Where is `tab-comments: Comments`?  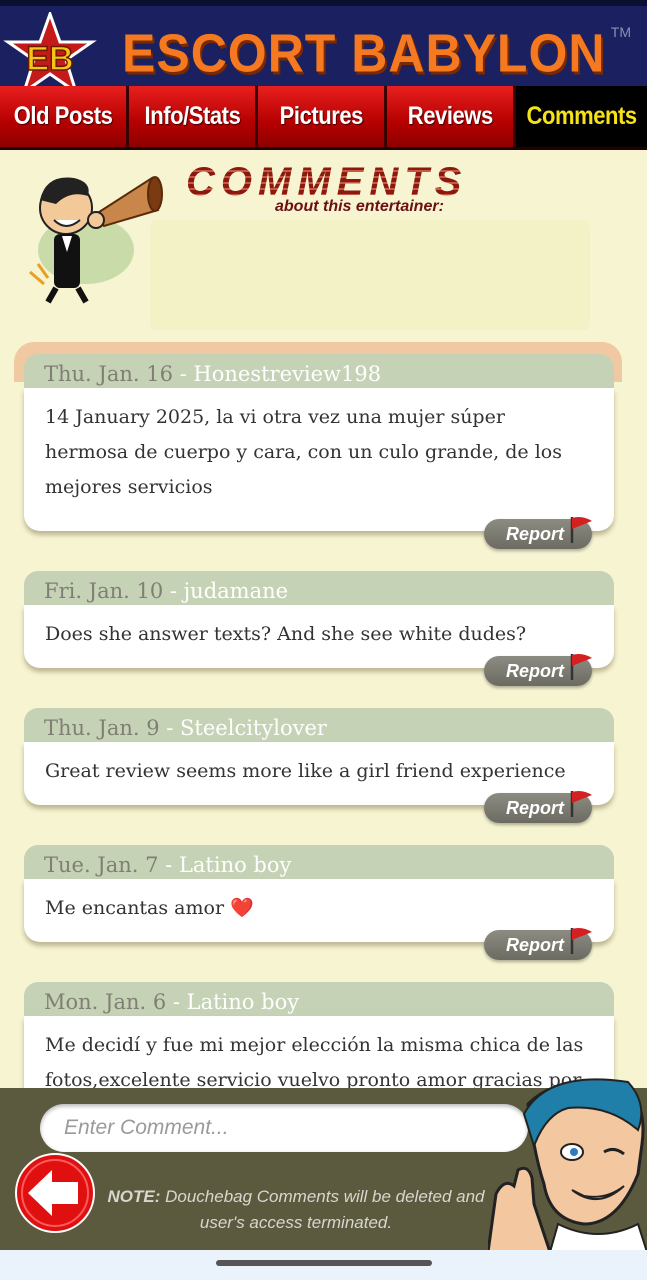
tab-comments: Comments is located at coordinates (581, 116).